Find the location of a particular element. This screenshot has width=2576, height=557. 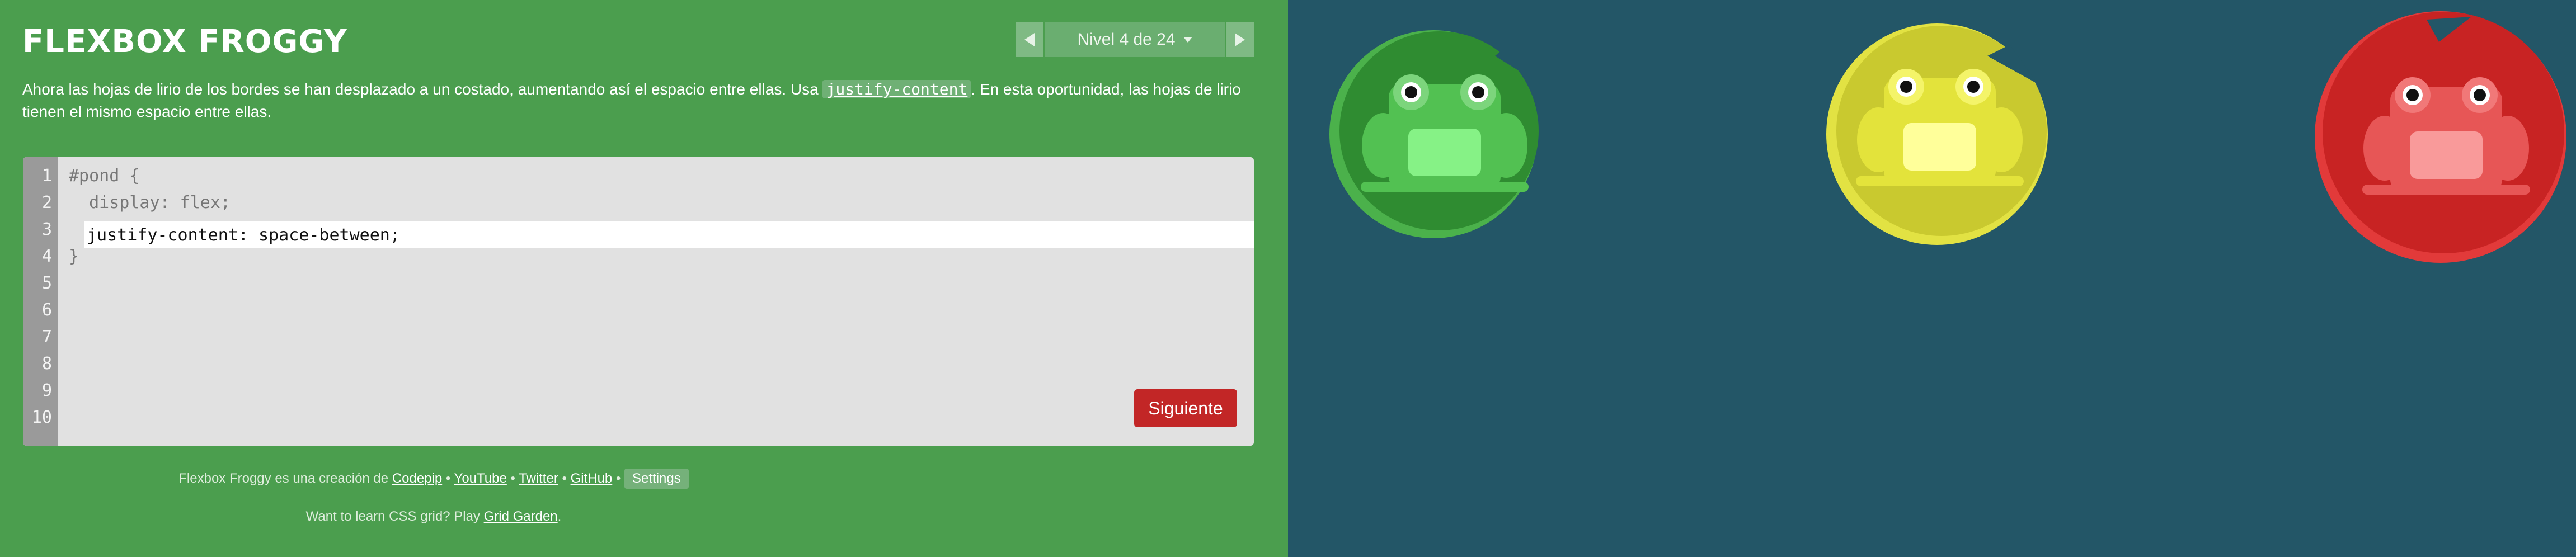

previous-level-button is located at coordinates (1029, 39).